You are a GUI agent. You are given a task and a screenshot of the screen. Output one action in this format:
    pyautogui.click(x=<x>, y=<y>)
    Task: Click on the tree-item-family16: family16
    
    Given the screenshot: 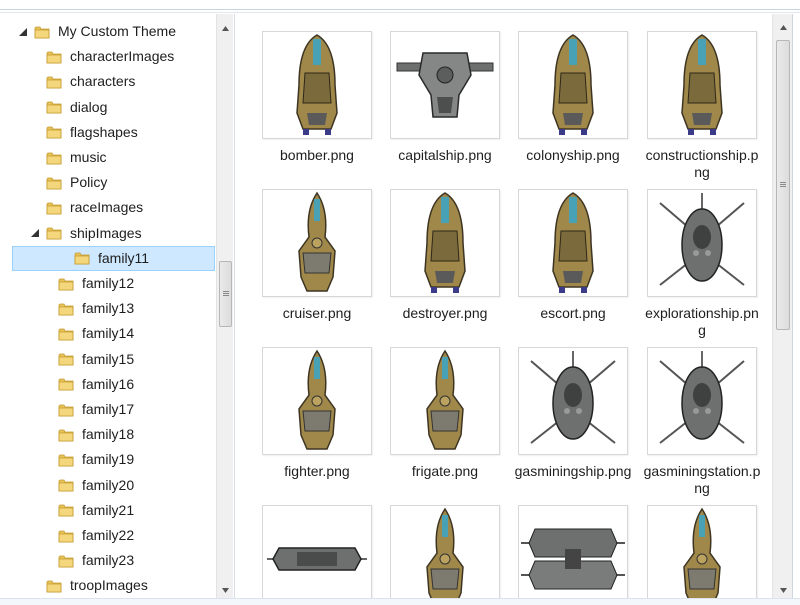 What is the action you would take?
    pyautogui.click(x=108, y=384)
    